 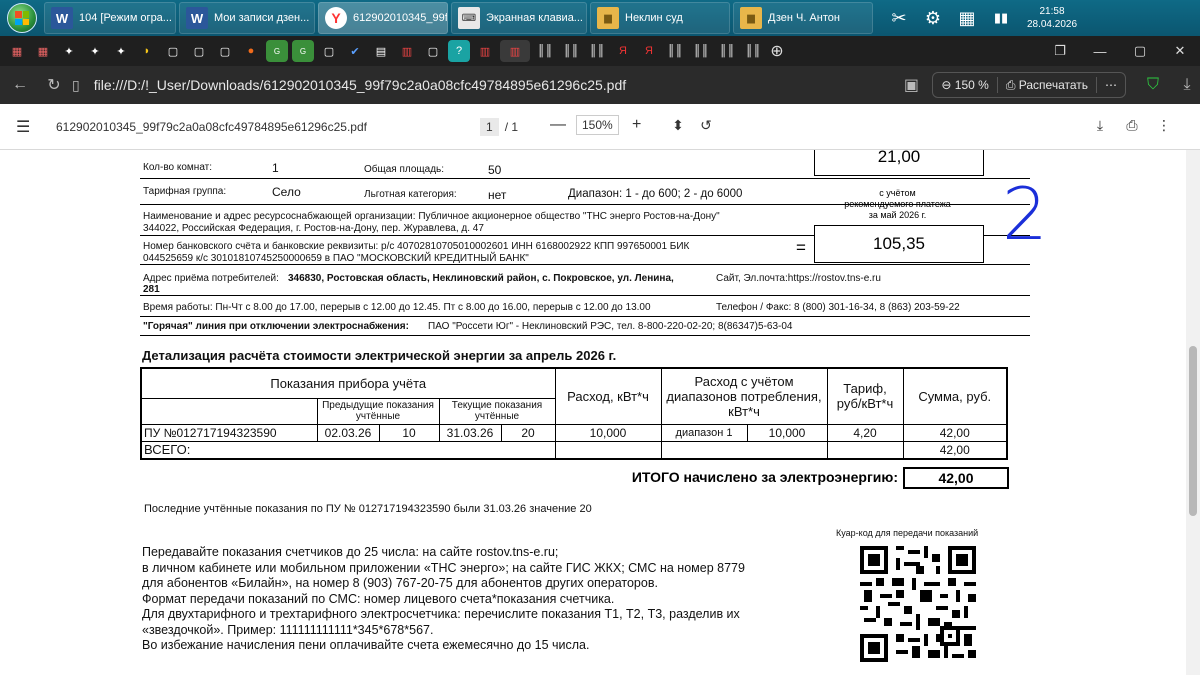 What do you see at coordinates (655, 194) in the screenshot?
I see `range-text: Диапазон: 1 - до 600; 2 - до 6000` at bounding box center [655, 194].